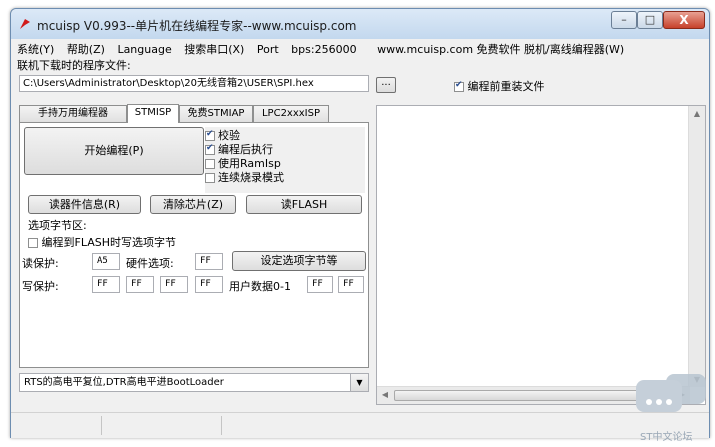  I want to click on maximize-button: □, so click(650, 20).